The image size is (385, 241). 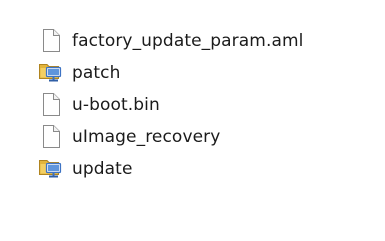 What do you see at coordinates (170, 72) in the screenshot?
I see `folder-item-patch: patch` at bounding box center [170, 72].